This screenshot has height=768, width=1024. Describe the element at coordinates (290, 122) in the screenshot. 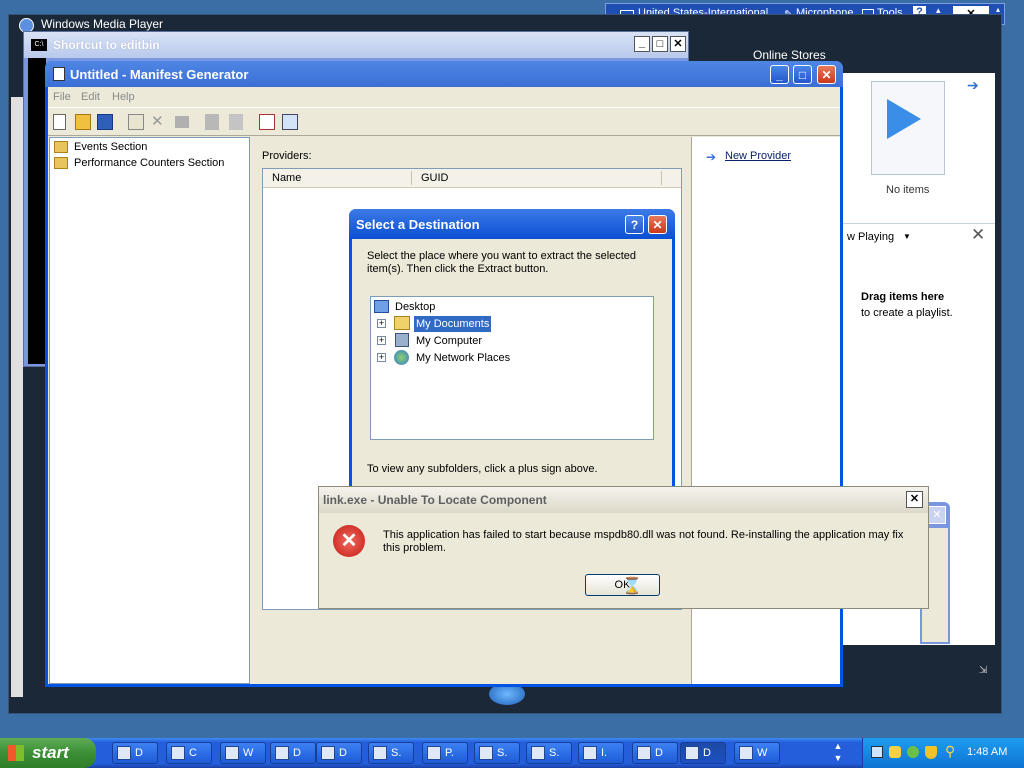

I see `preview-icon` at that location.